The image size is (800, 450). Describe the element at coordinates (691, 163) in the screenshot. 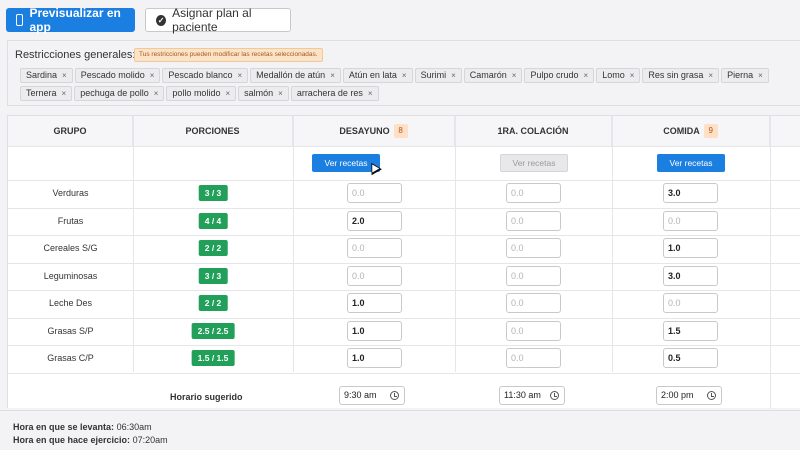

I see `ver-recetas-comida-button: Ver recetas` at that location.